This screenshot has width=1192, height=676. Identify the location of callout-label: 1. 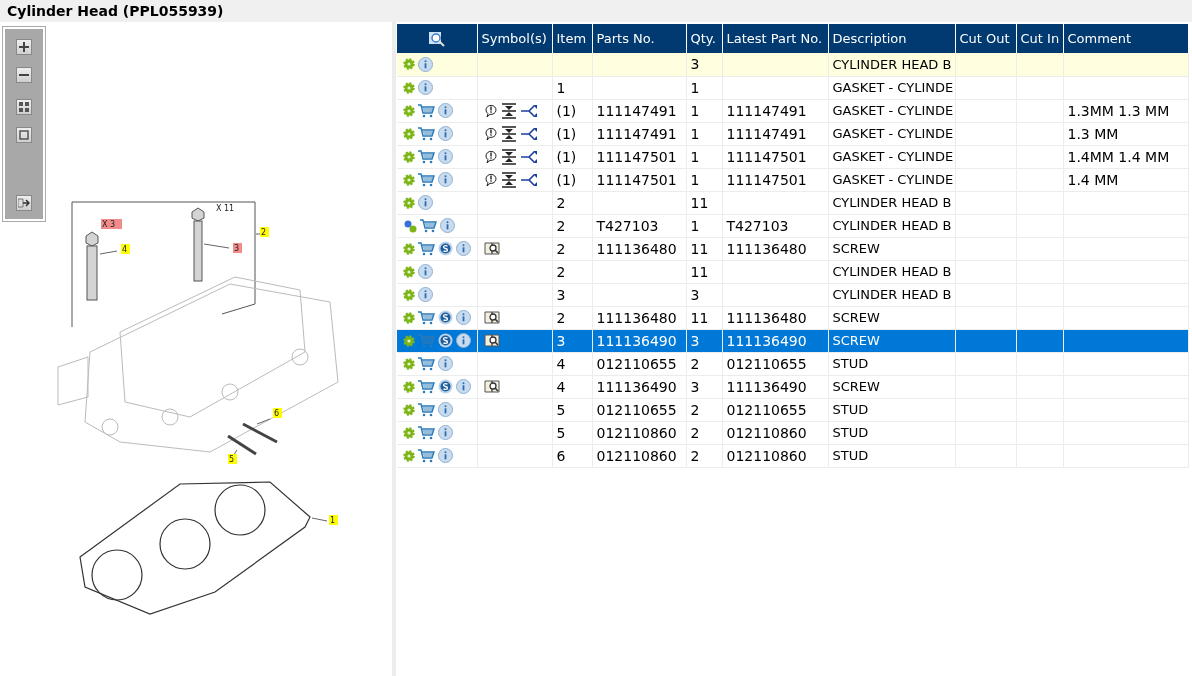
(333, 520).